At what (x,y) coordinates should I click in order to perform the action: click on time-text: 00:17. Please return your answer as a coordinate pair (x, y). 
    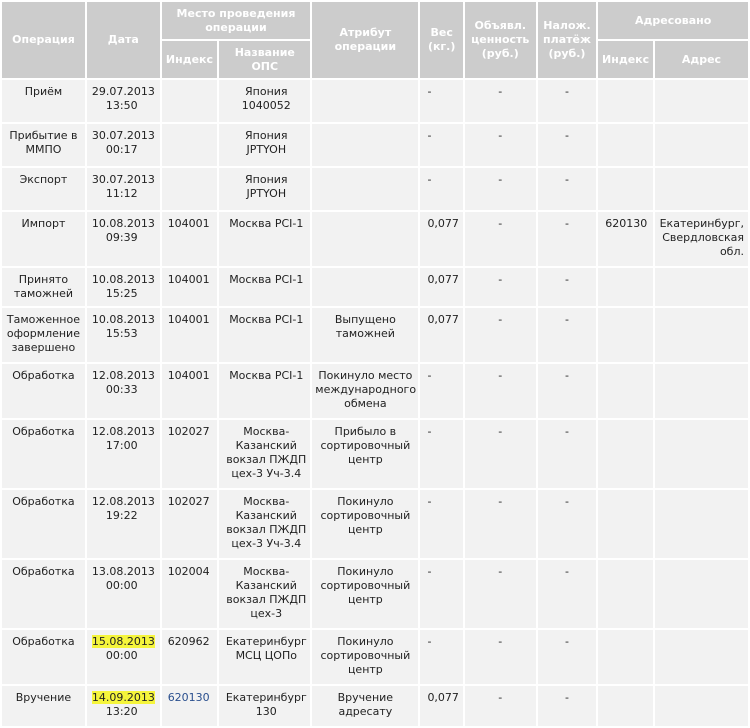
    Looking at the image, I should click on (121, 149).